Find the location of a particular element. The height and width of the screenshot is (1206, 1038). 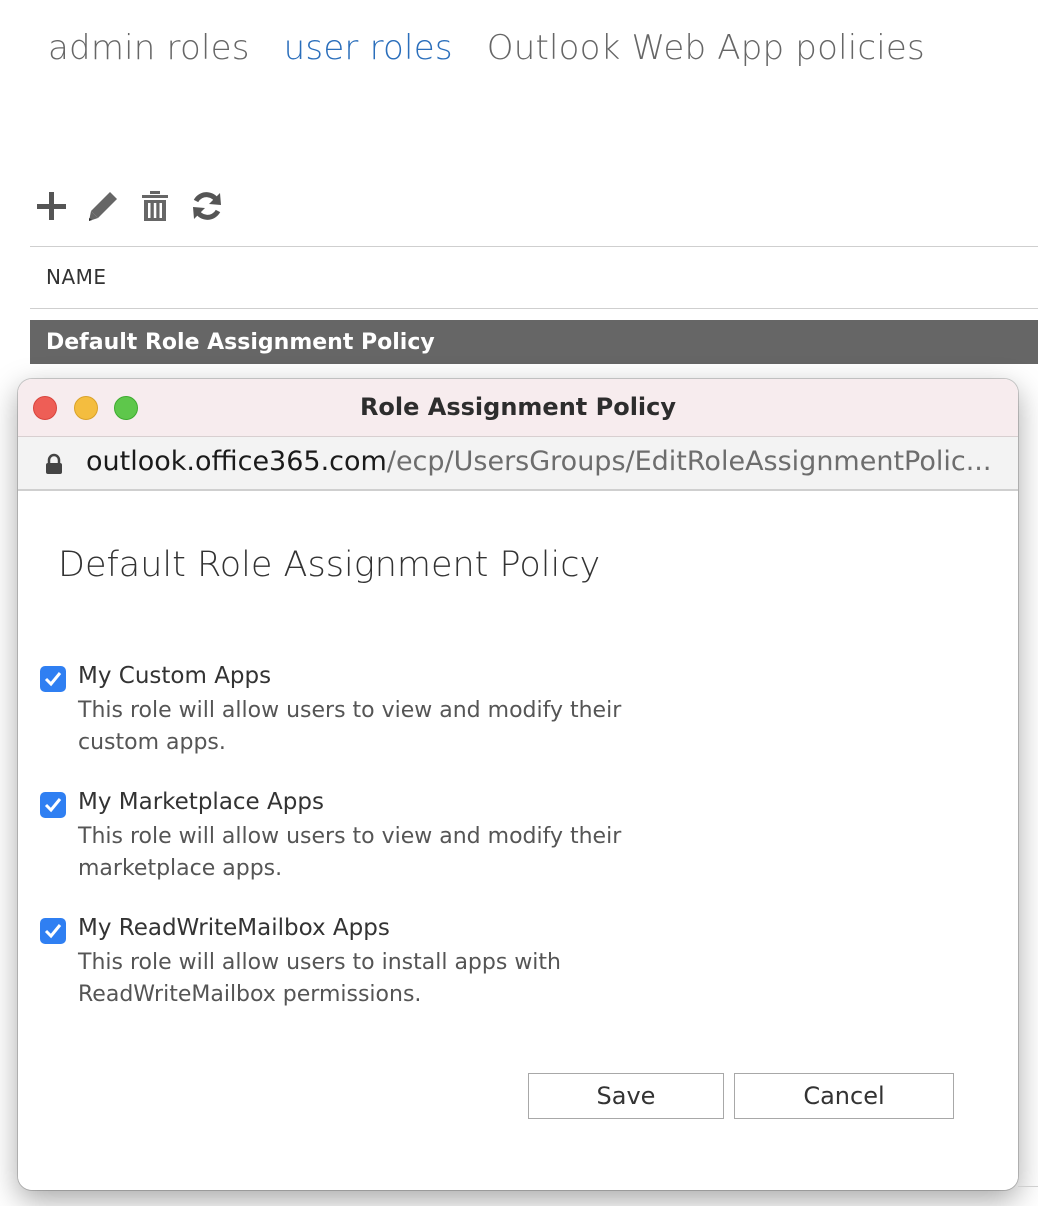

role-name: My Custom Apps is located at coordinates (175, 676).